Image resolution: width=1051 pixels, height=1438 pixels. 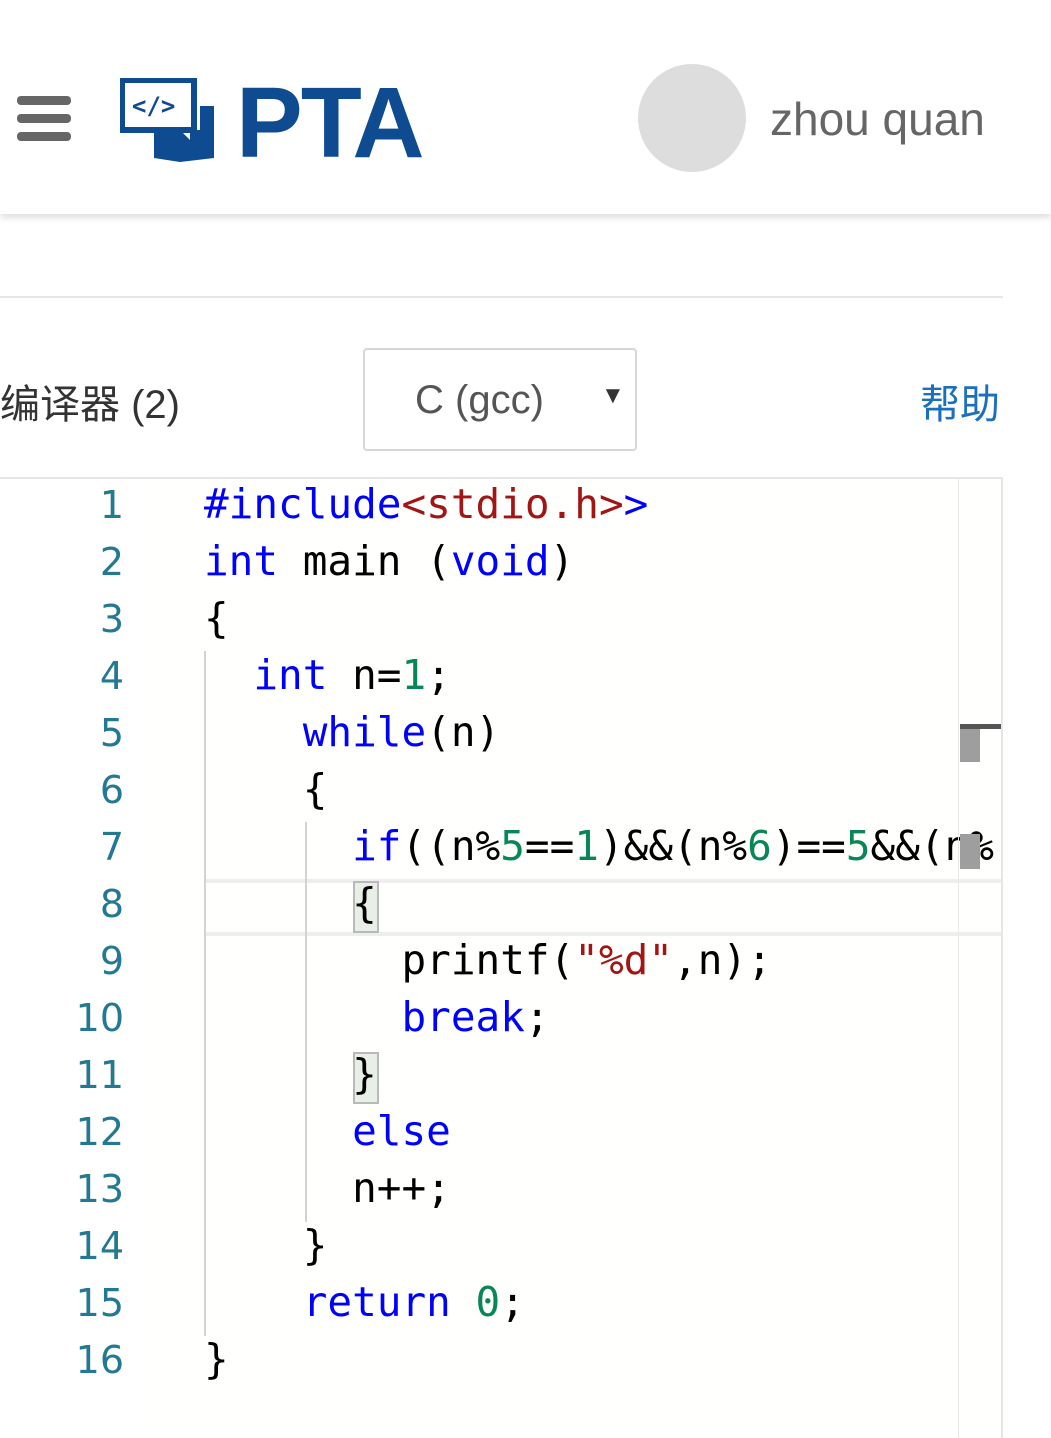 What do you see at coordinates (377, 1017) in the screenshot?
I see `code-line: break;` at bounding box center [377, 1017].